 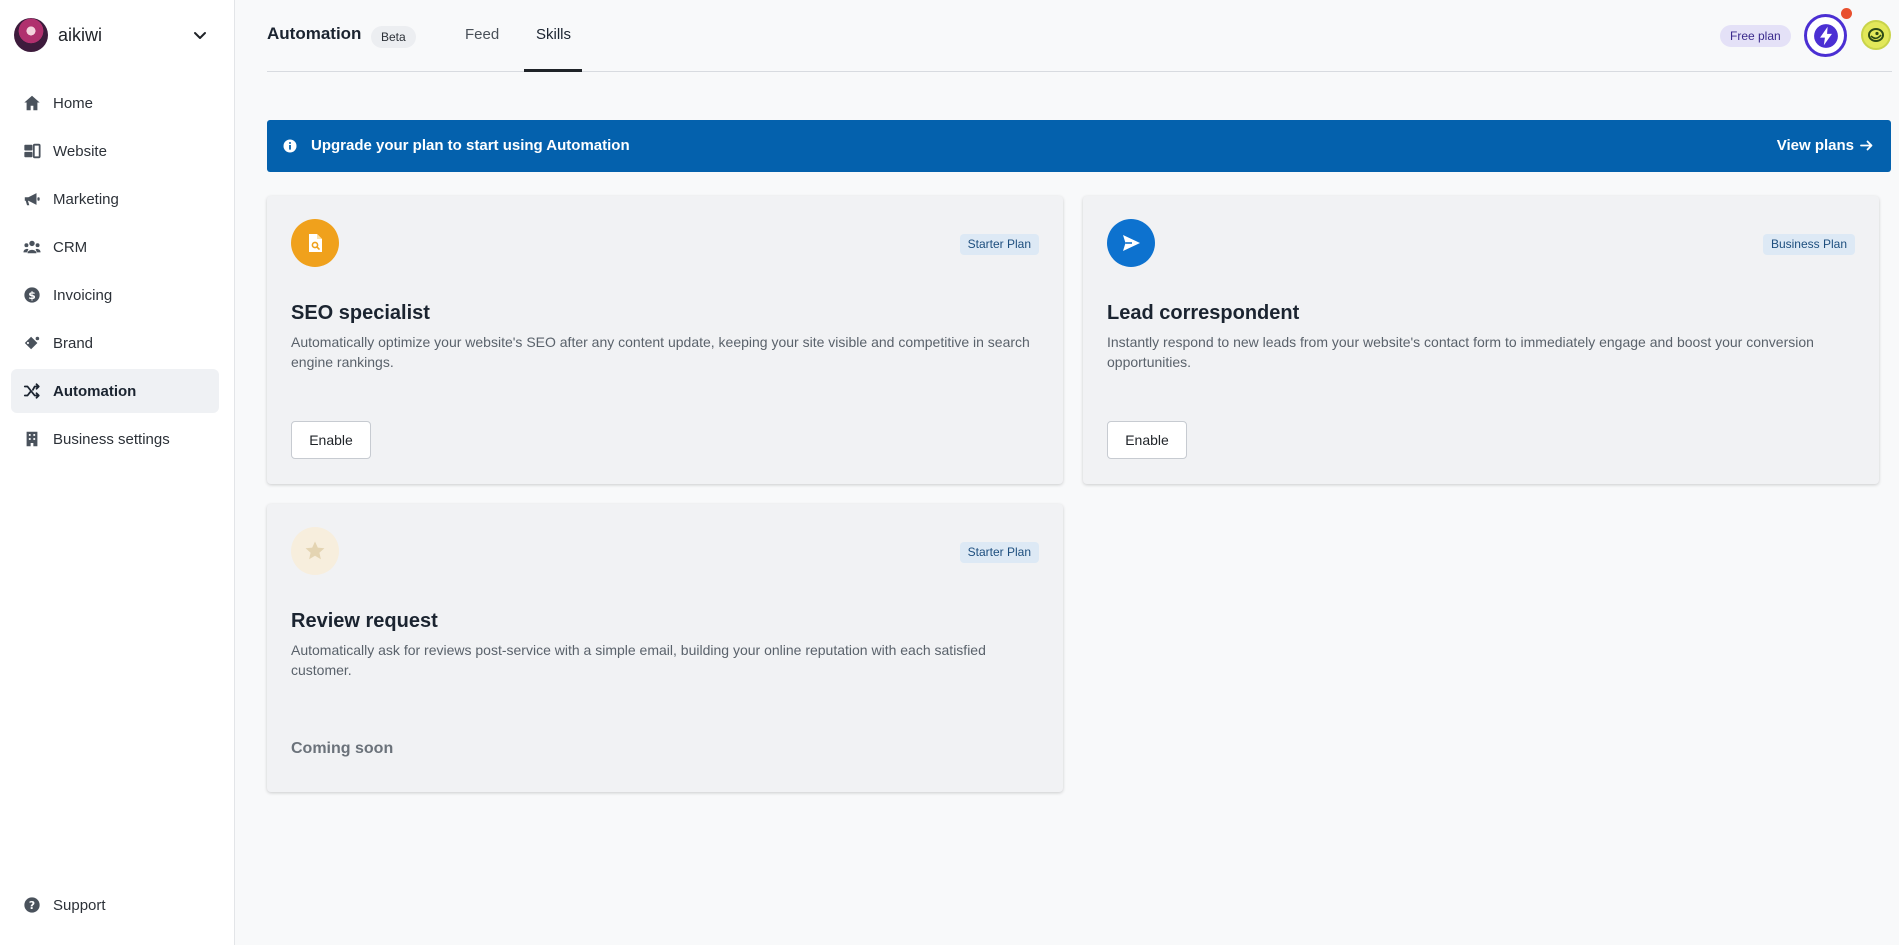 What do you see at coordinates (1755, 36) in the screenshot?
I see `plan-badge: Free plan` at bounding box center [1755, 36].